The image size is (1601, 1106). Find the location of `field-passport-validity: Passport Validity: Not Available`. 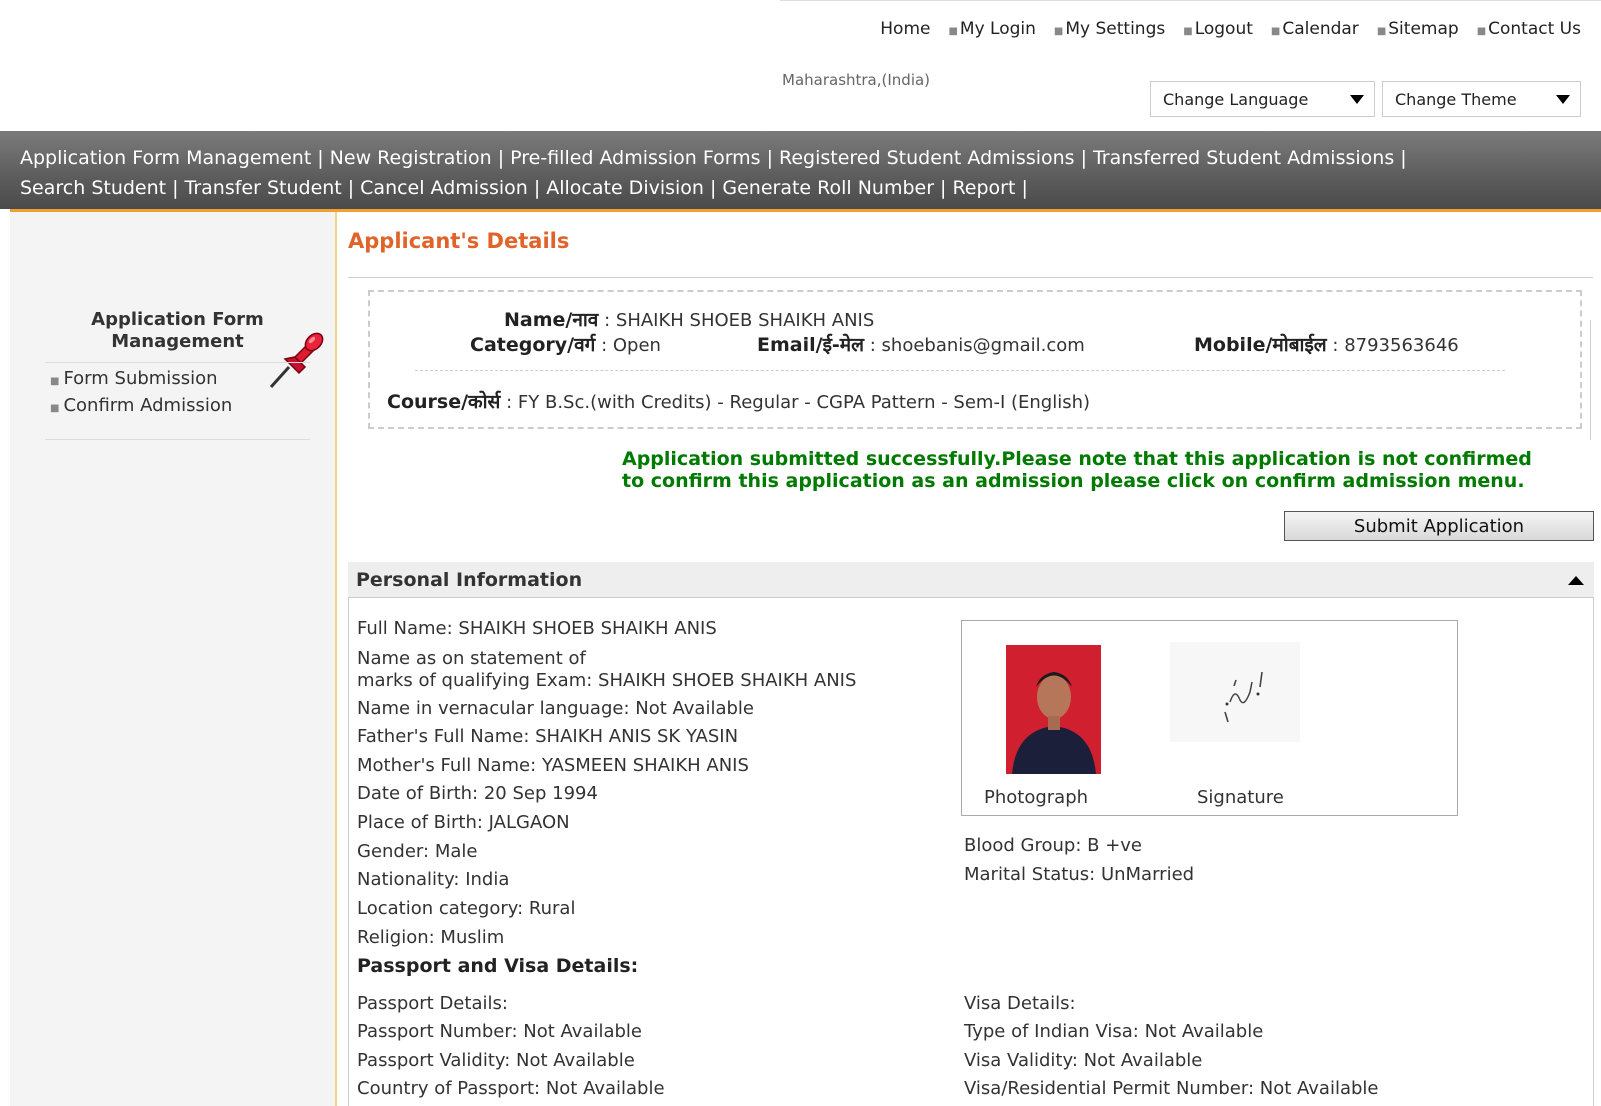

field-passport-validity: Passport Validity: Not Available is located at coordinates (496, 1060).